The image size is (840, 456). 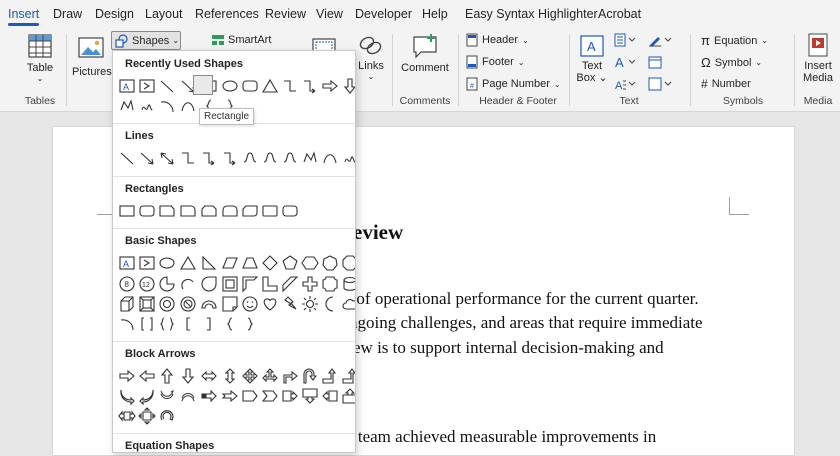 I want to click on smartart-button: SmartArt, so click(x=241, y=40).